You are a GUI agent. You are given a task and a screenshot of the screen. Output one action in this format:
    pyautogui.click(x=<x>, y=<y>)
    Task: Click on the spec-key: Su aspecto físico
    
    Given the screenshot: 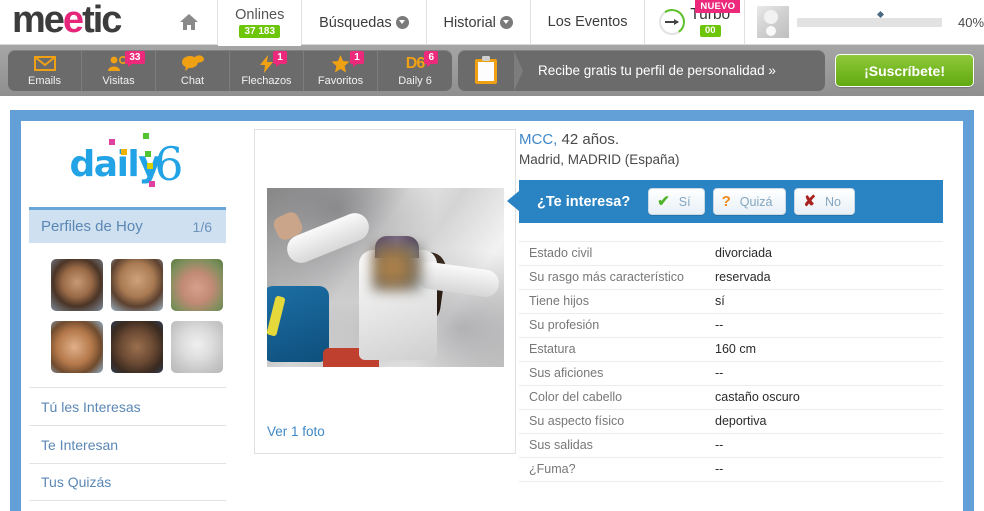 What is the action you would take?
    pyautogui.click(x=577, y=421)
    